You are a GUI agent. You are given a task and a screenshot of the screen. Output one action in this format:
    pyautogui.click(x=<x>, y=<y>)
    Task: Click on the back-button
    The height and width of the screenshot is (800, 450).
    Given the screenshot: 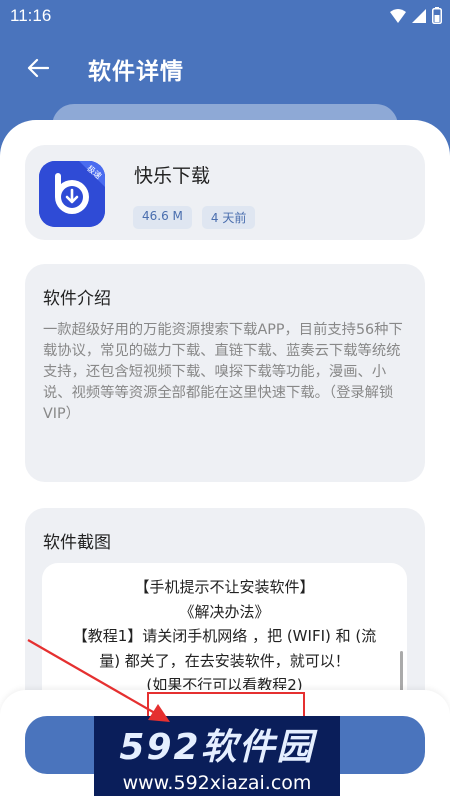 What is the action you would take?
    pyautogui.click(x=38, y=68)
    